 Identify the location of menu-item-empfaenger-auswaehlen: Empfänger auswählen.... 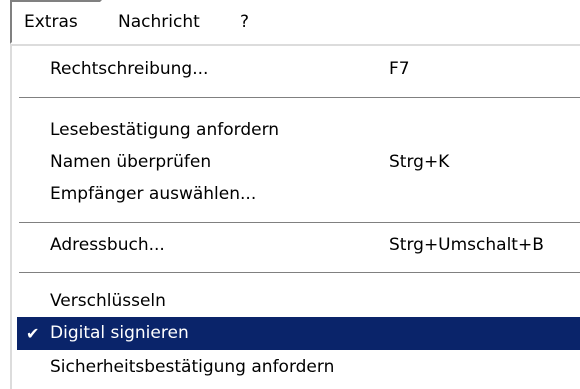
(298, 194).